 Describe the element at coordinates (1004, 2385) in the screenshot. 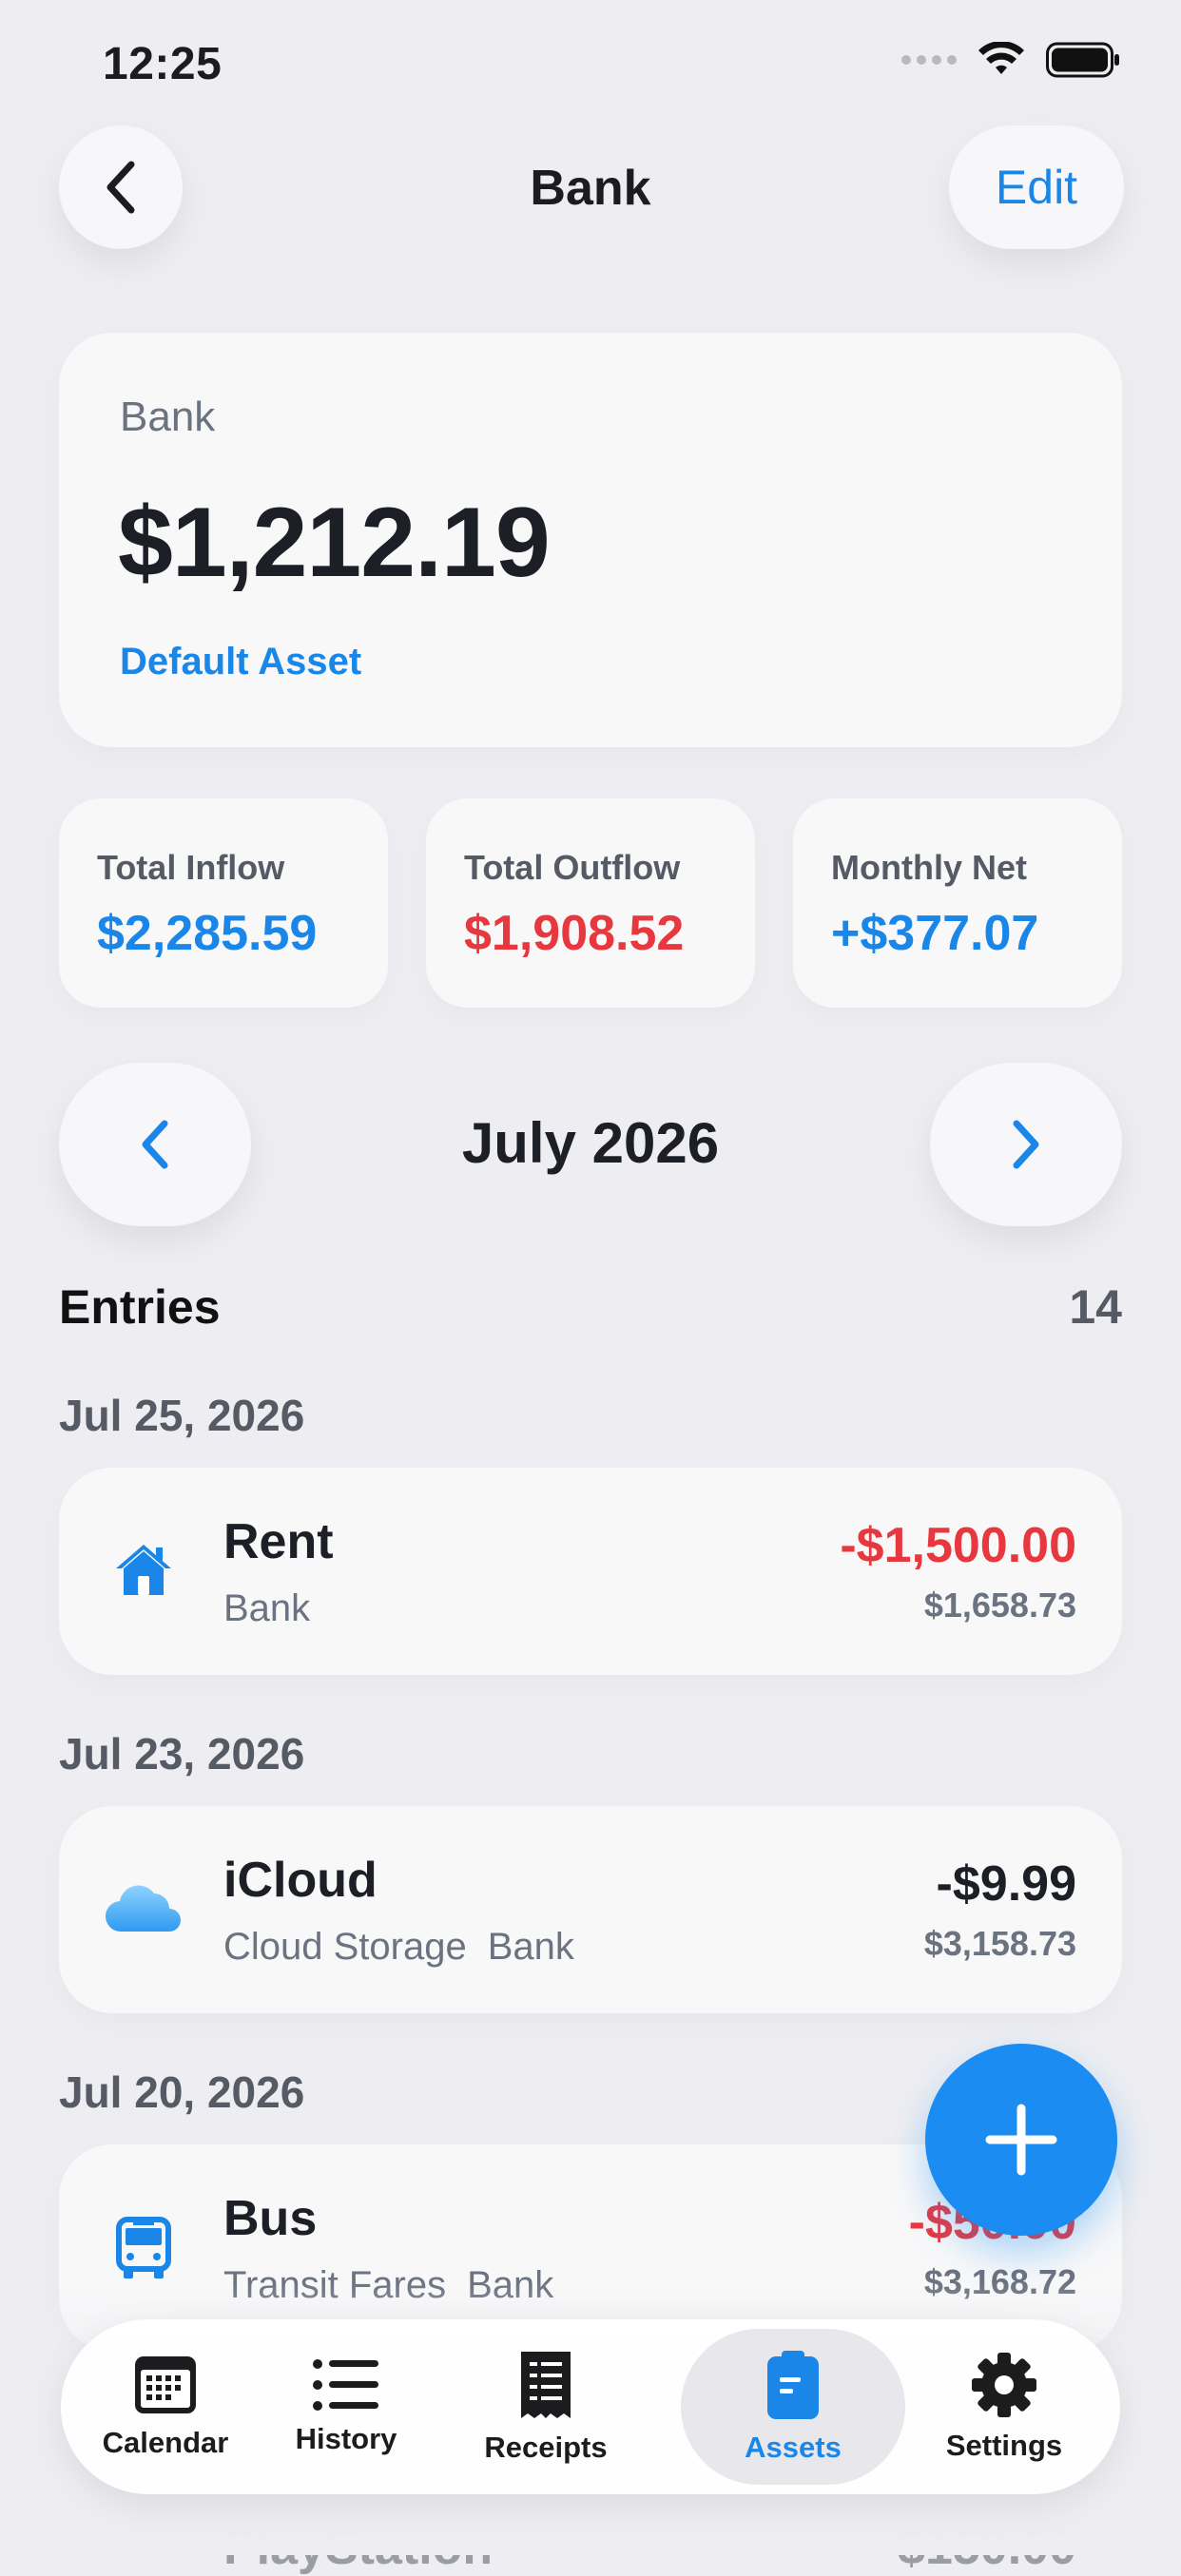

I see `gear-icon` at that location.